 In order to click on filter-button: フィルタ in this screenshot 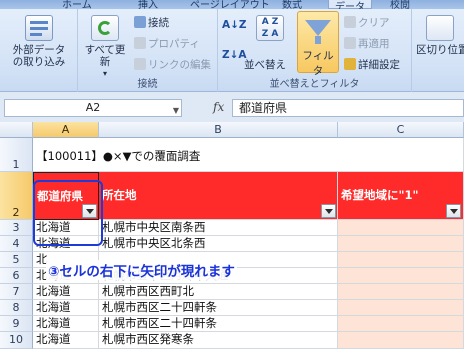, I will do `click(318, 44)`.